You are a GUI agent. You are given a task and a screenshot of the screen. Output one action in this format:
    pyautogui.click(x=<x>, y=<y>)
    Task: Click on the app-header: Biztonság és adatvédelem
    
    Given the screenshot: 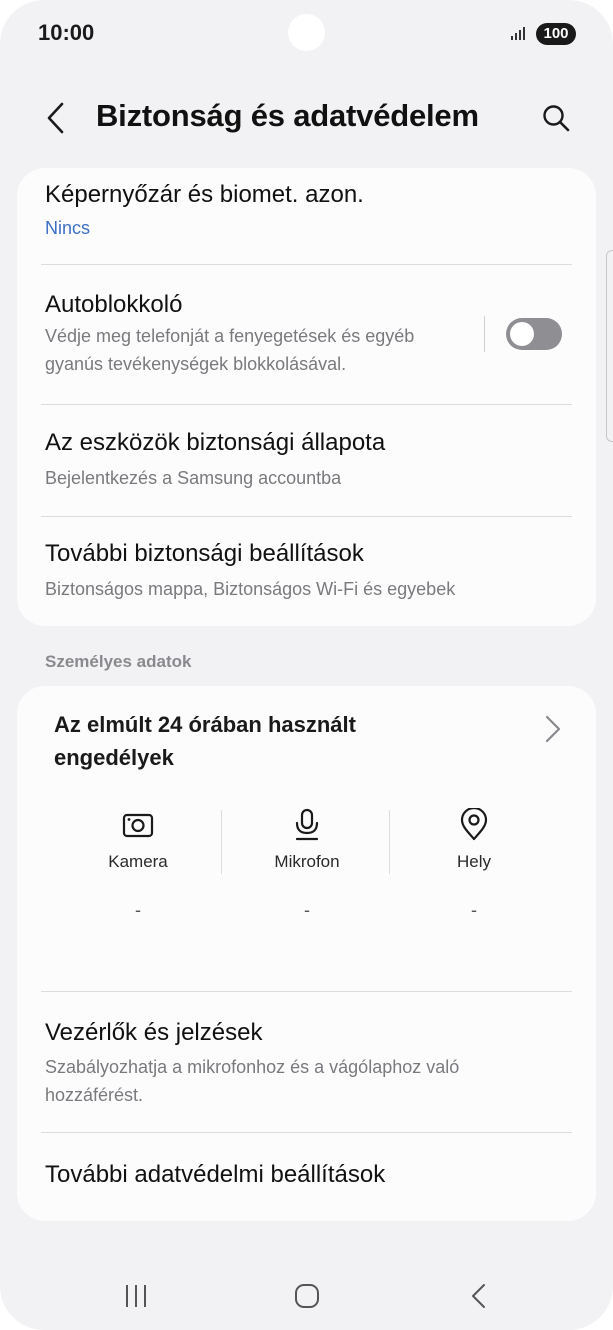 What is the action you would take?
    pyautogui.click(x=306, y=120)
    